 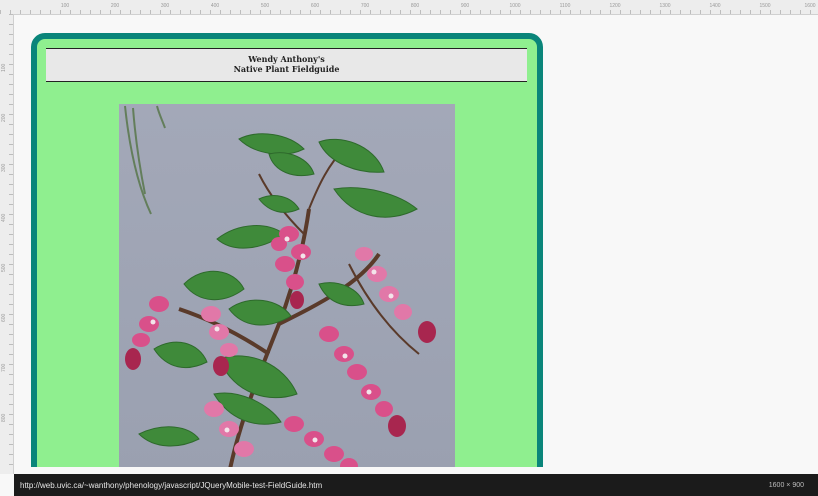 I want to click on ruler-label: 1400, so click(x=715, y=6).